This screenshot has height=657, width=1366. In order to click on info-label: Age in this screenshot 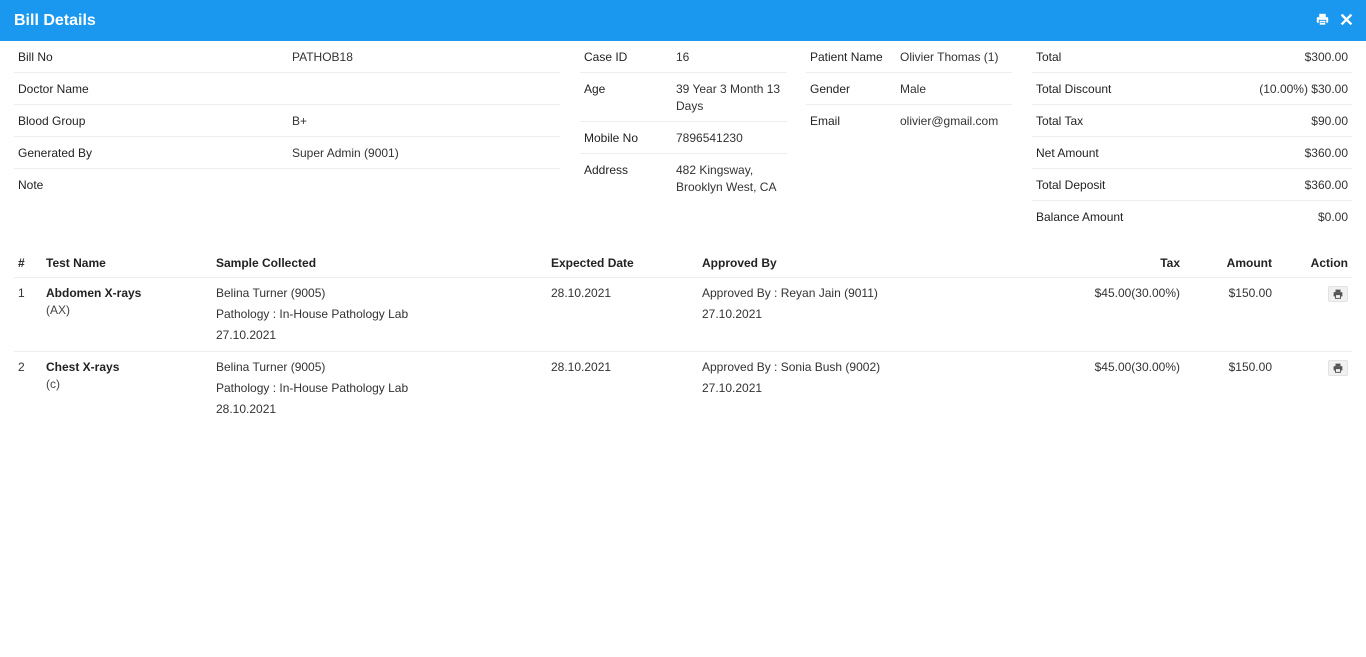, I will do `click(626, 97)`.